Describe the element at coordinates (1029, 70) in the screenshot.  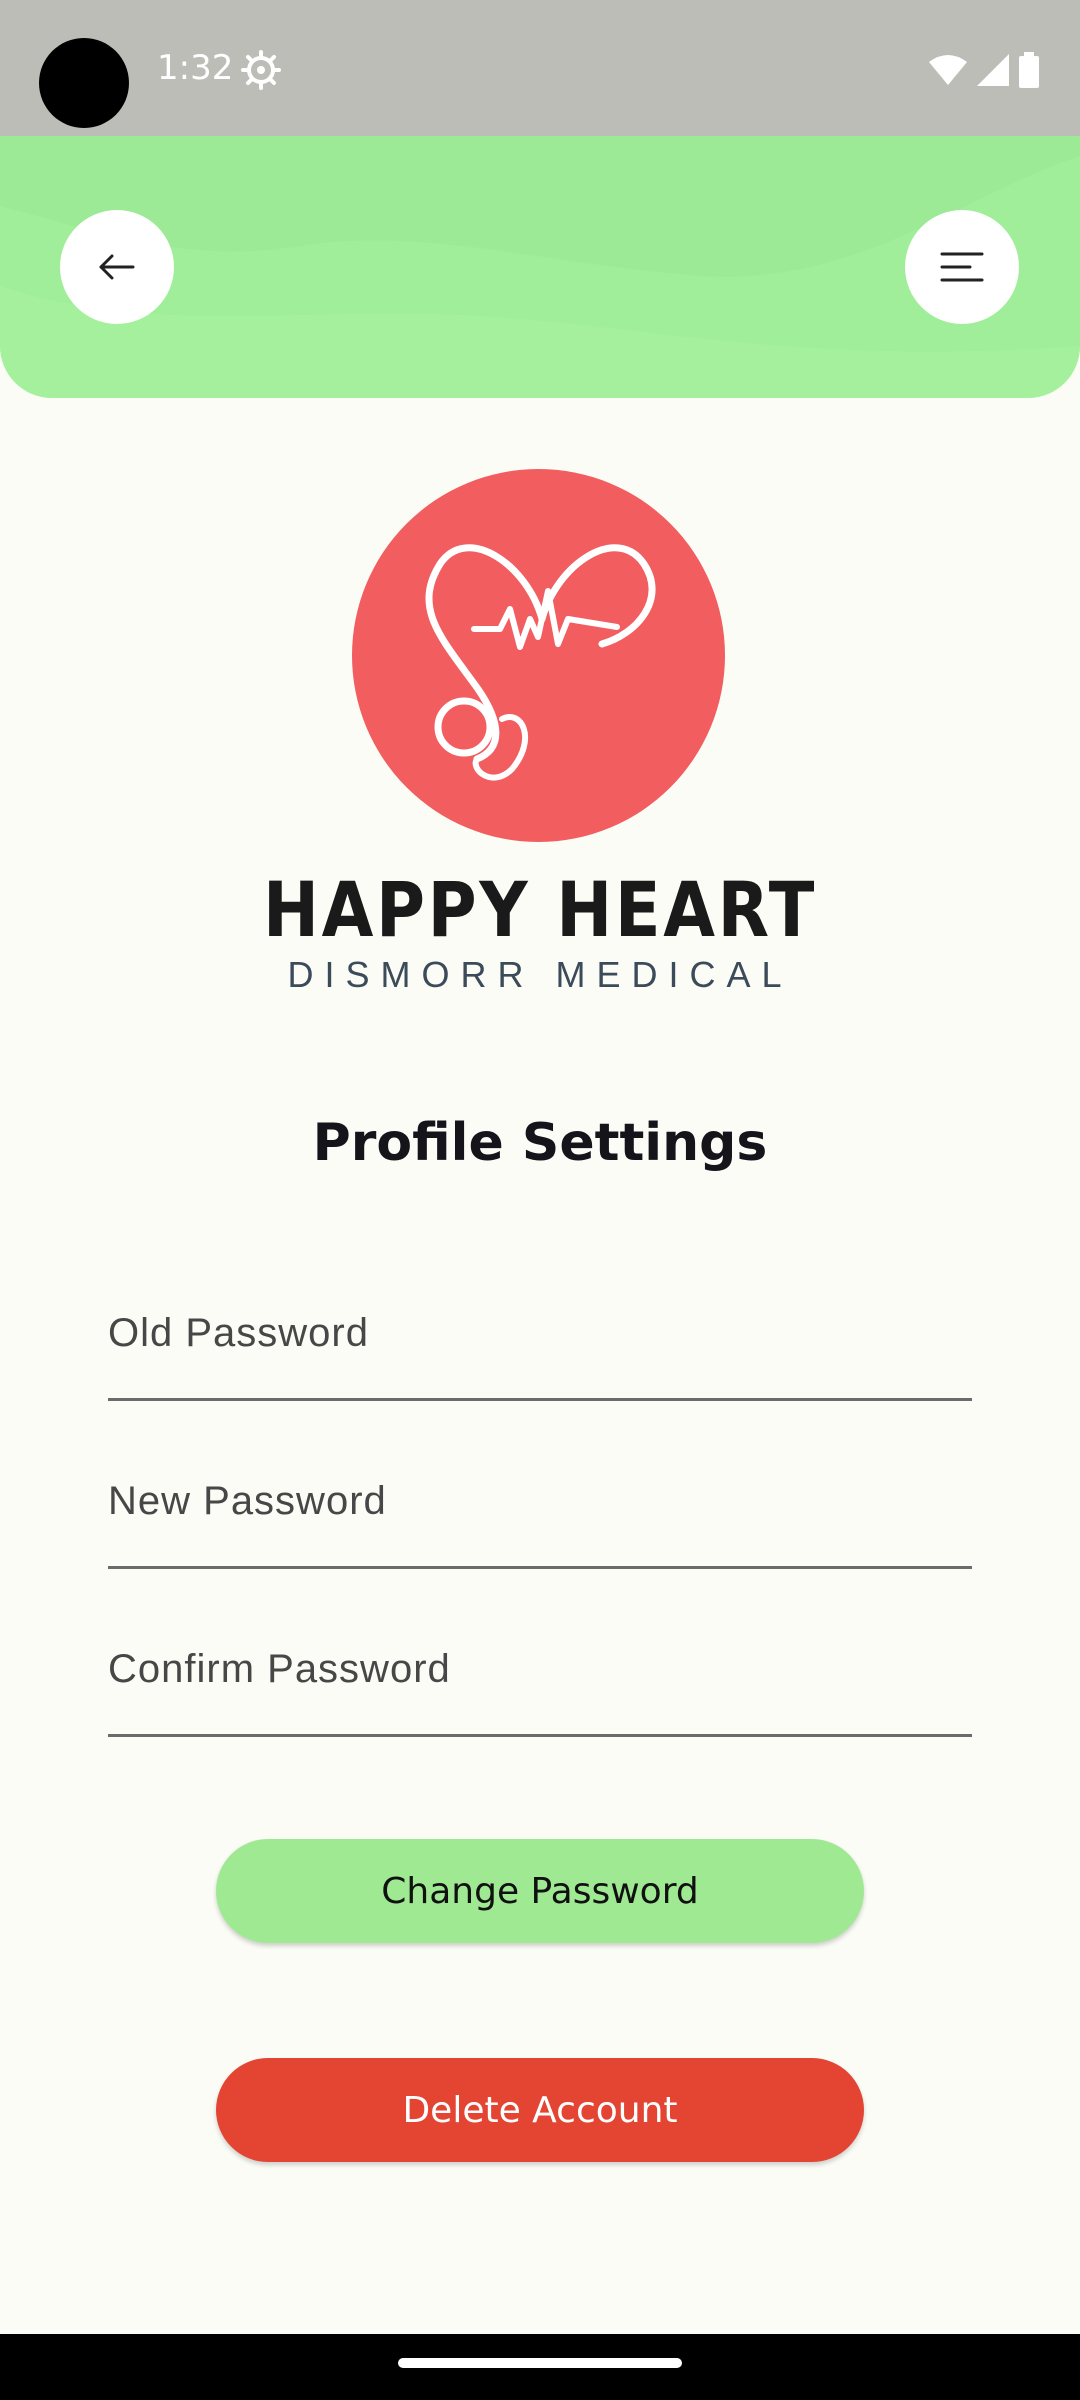
I see `battery-icon` at that location.